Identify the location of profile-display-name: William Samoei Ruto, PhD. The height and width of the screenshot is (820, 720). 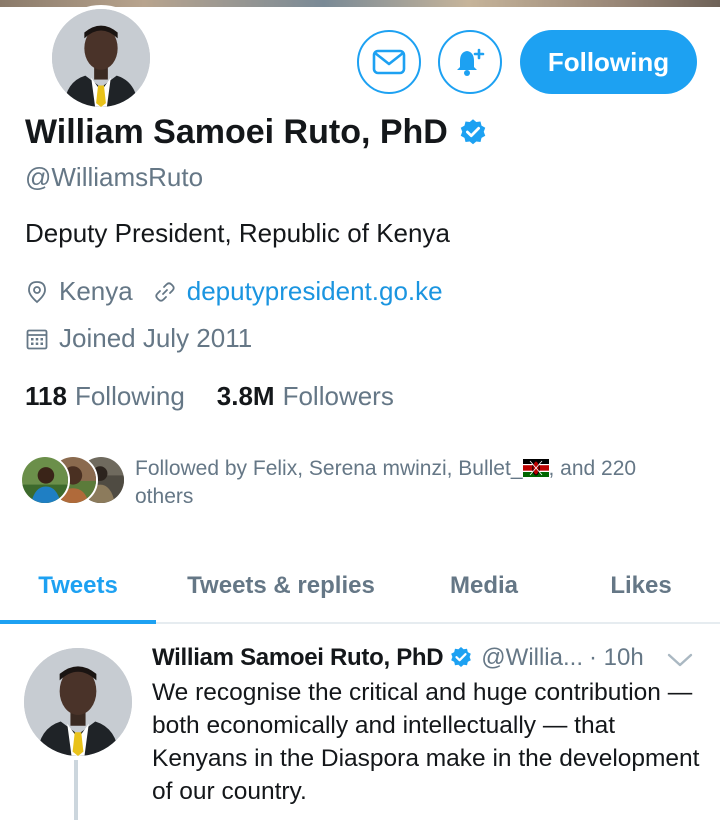
(236, 132).